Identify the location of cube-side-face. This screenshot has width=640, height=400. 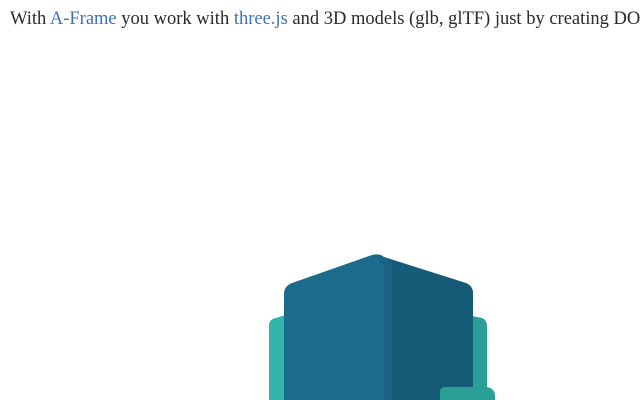
(428, 328).